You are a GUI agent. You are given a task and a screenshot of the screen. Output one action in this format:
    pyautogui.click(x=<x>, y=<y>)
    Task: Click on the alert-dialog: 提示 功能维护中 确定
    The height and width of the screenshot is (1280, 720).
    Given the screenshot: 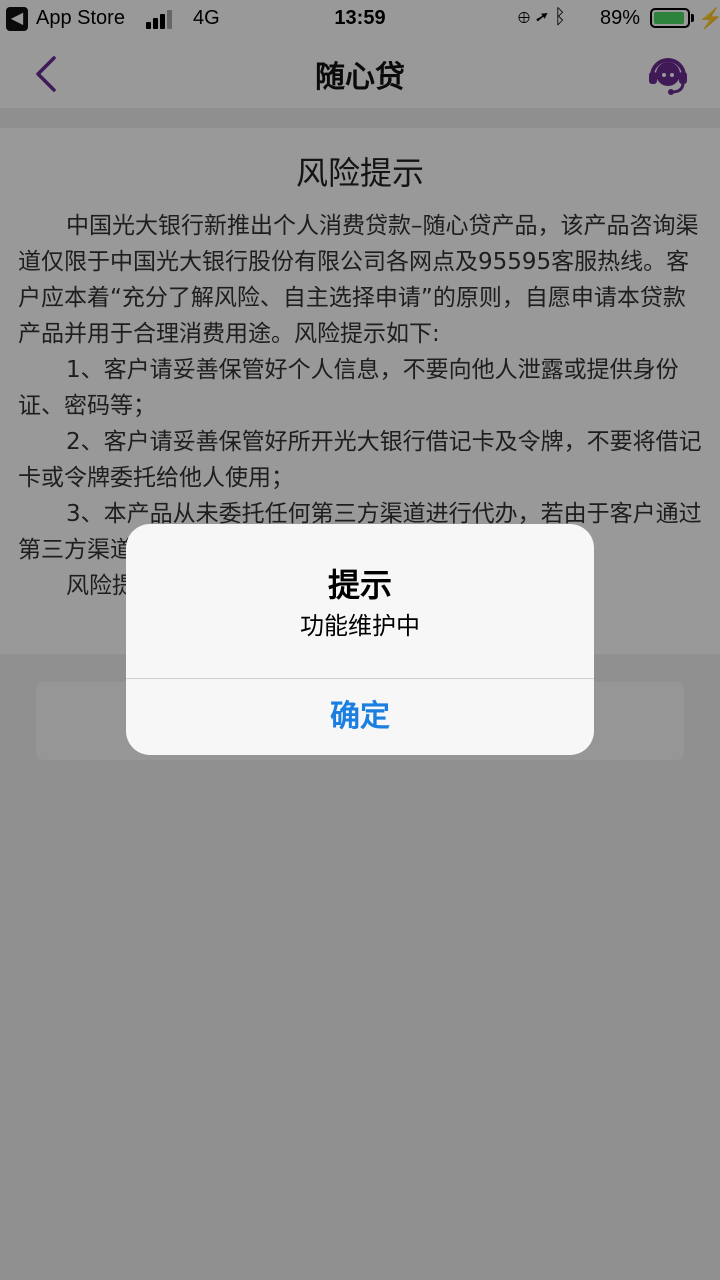 What is the action you would take?
    pyautogui.click(x=360, y=639)
    